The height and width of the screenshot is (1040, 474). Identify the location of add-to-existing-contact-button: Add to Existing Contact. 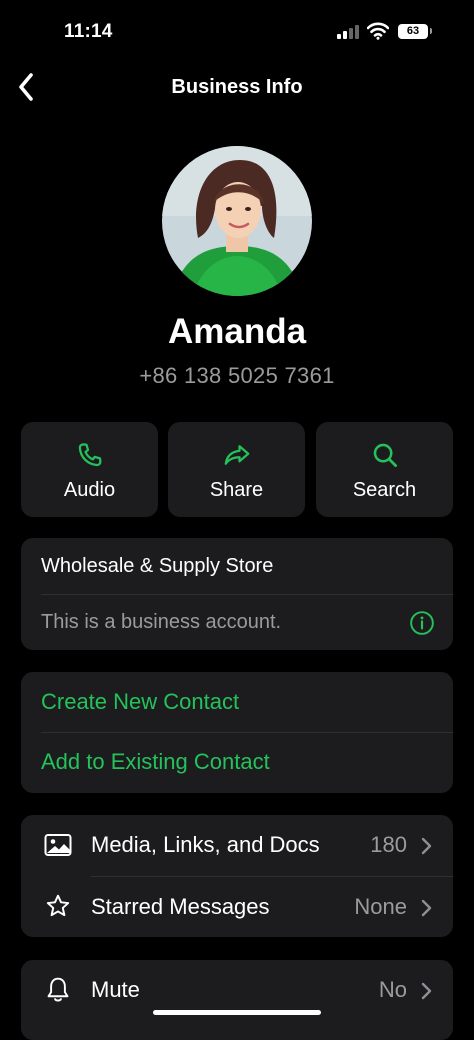
(155, 762).